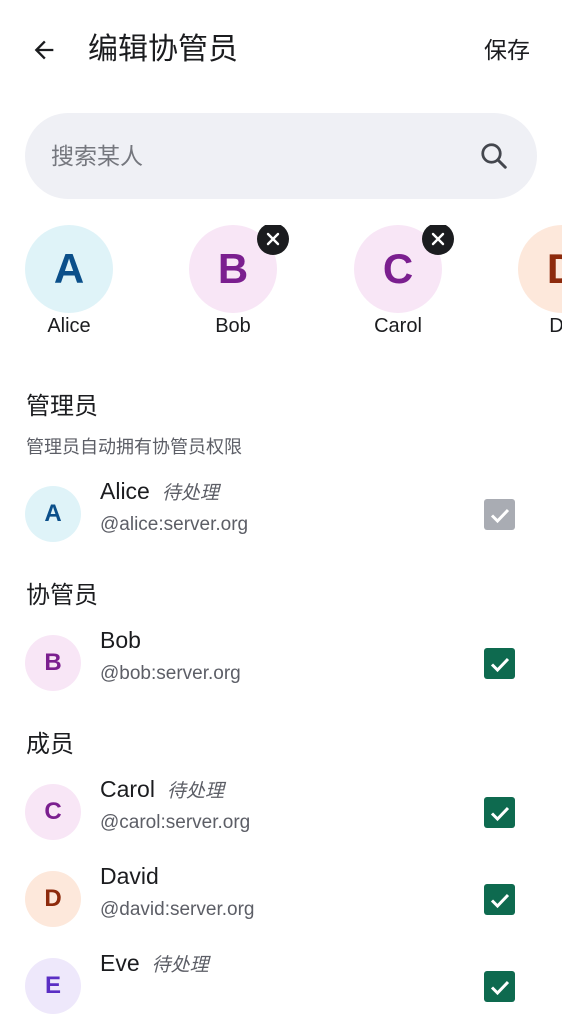  I want to click on user-handle: @david:server.org, so click(177, 909).